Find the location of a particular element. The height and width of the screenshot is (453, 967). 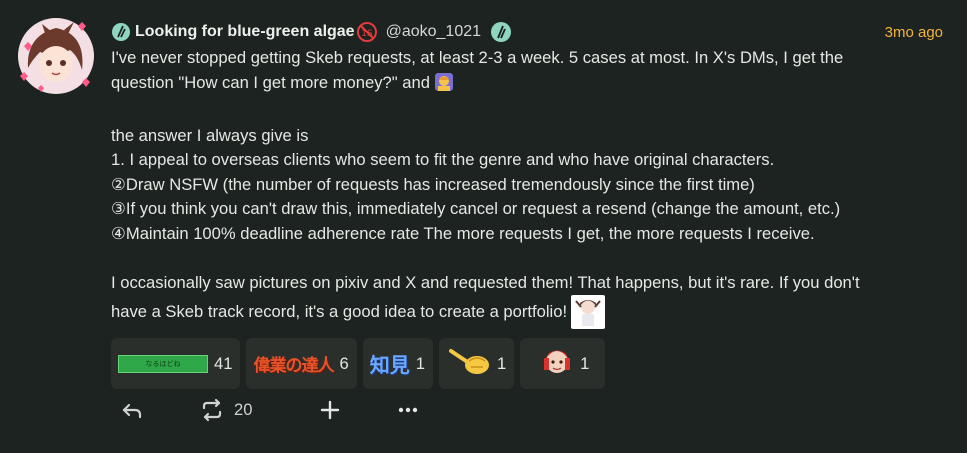

reply-button is located at coordinates (132, 410).